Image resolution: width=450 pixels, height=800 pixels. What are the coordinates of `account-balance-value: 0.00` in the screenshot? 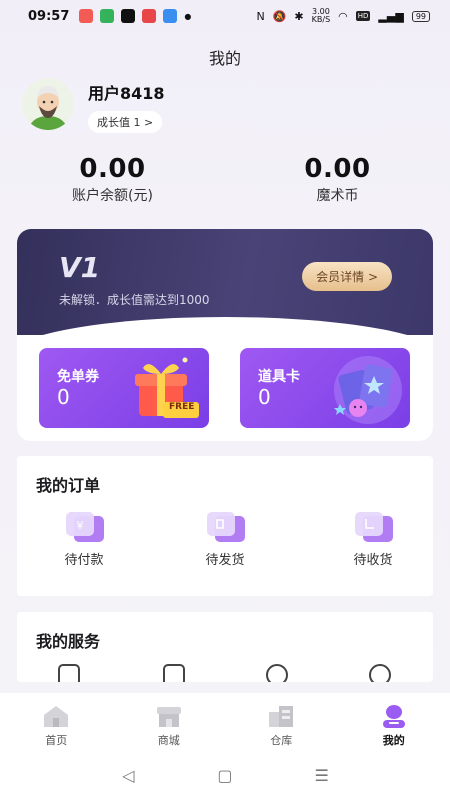 It's located at (112, 169).